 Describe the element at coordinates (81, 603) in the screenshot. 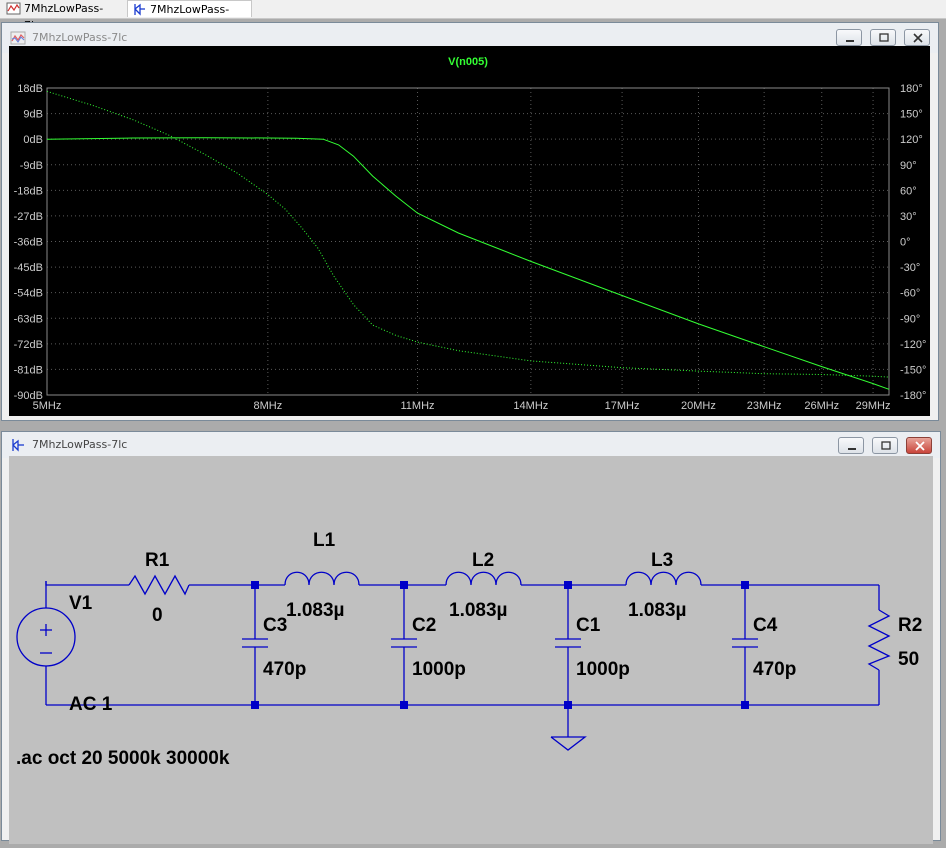

I see `v1-label: V1` at that location.